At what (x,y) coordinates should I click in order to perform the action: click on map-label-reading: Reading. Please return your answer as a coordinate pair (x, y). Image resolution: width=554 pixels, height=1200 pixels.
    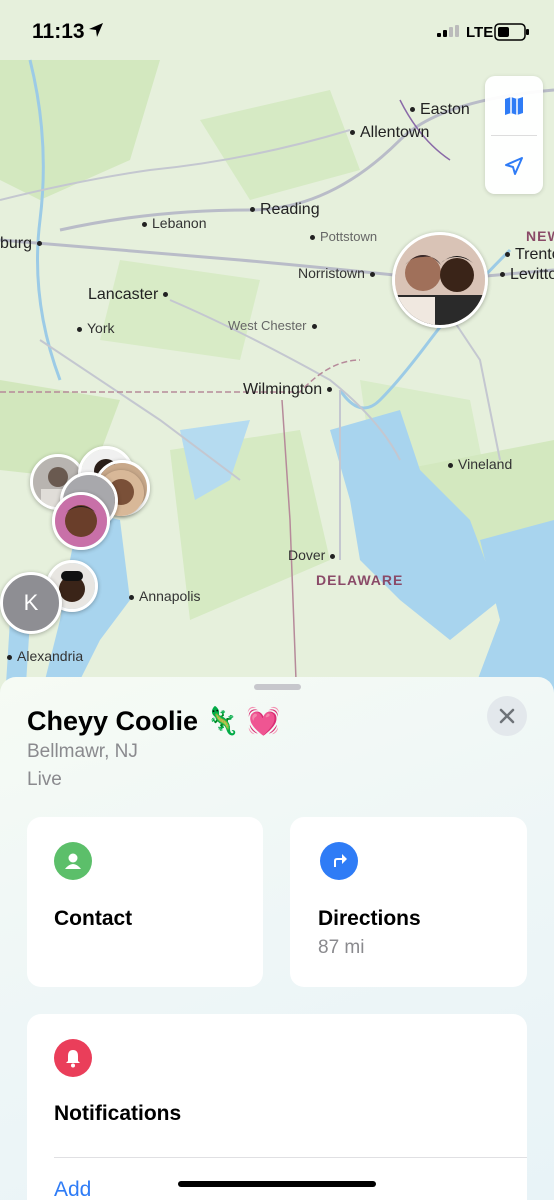
    Looking at the image, I should click on (282, 210).